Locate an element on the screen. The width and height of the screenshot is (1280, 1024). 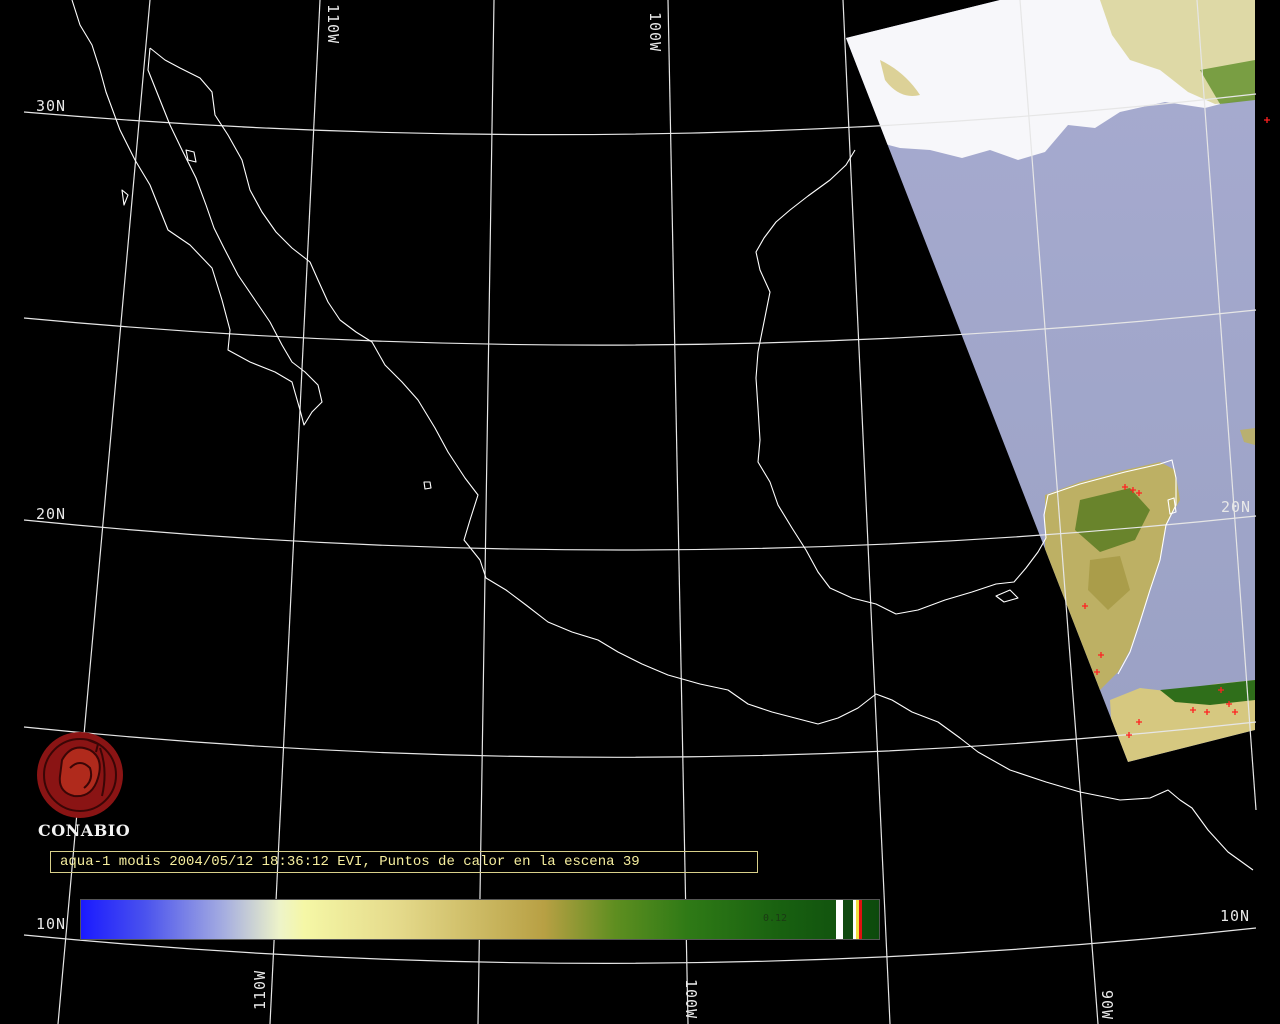
lat-label-20n-left: 20N is located at coordinates (51, 514).